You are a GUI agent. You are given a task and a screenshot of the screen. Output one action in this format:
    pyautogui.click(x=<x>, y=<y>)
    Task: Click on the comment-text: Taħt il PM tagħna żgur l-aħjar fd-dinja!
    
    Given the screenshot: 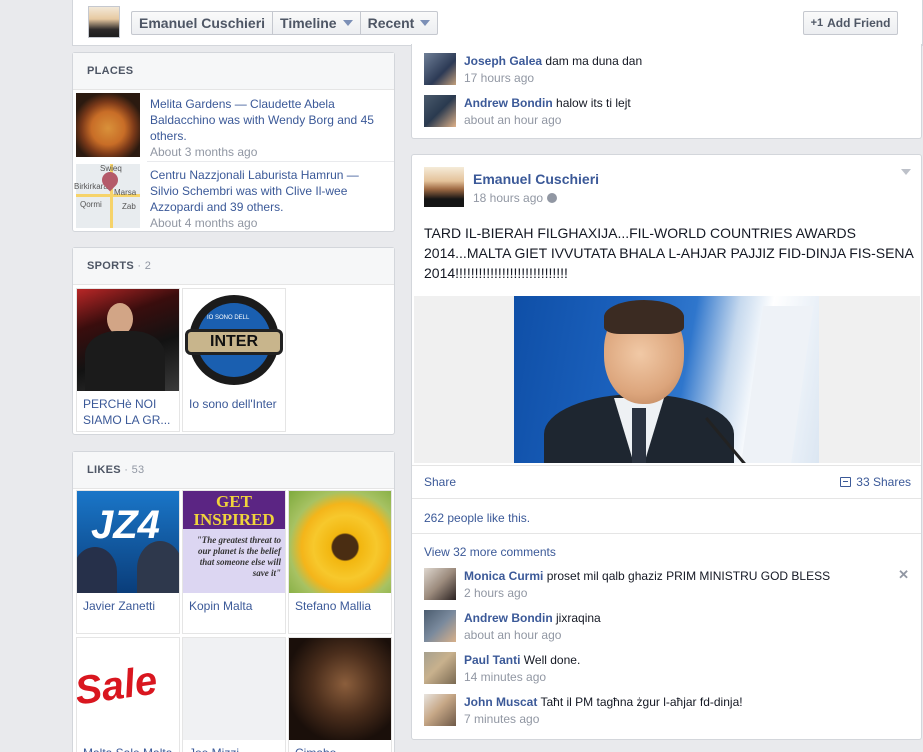 What is the action you would take?
    pyautogui.click(x=641, y=702)
    